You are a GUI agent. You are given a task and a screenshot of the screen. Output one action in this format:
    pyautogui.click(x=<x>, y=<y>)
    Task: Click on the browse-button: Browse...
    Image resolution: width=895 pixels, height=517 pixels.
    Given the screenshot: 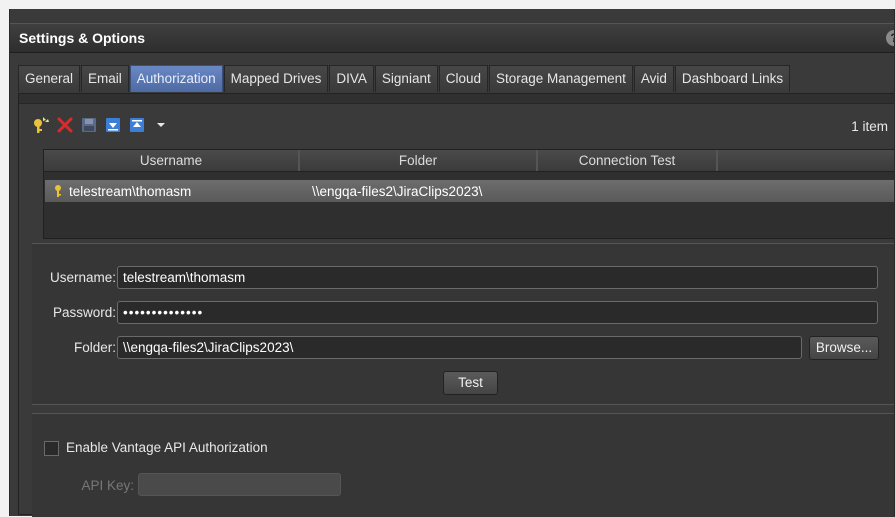 What is the action you would take?
    pyautogui.click(x=844, y=348)
    